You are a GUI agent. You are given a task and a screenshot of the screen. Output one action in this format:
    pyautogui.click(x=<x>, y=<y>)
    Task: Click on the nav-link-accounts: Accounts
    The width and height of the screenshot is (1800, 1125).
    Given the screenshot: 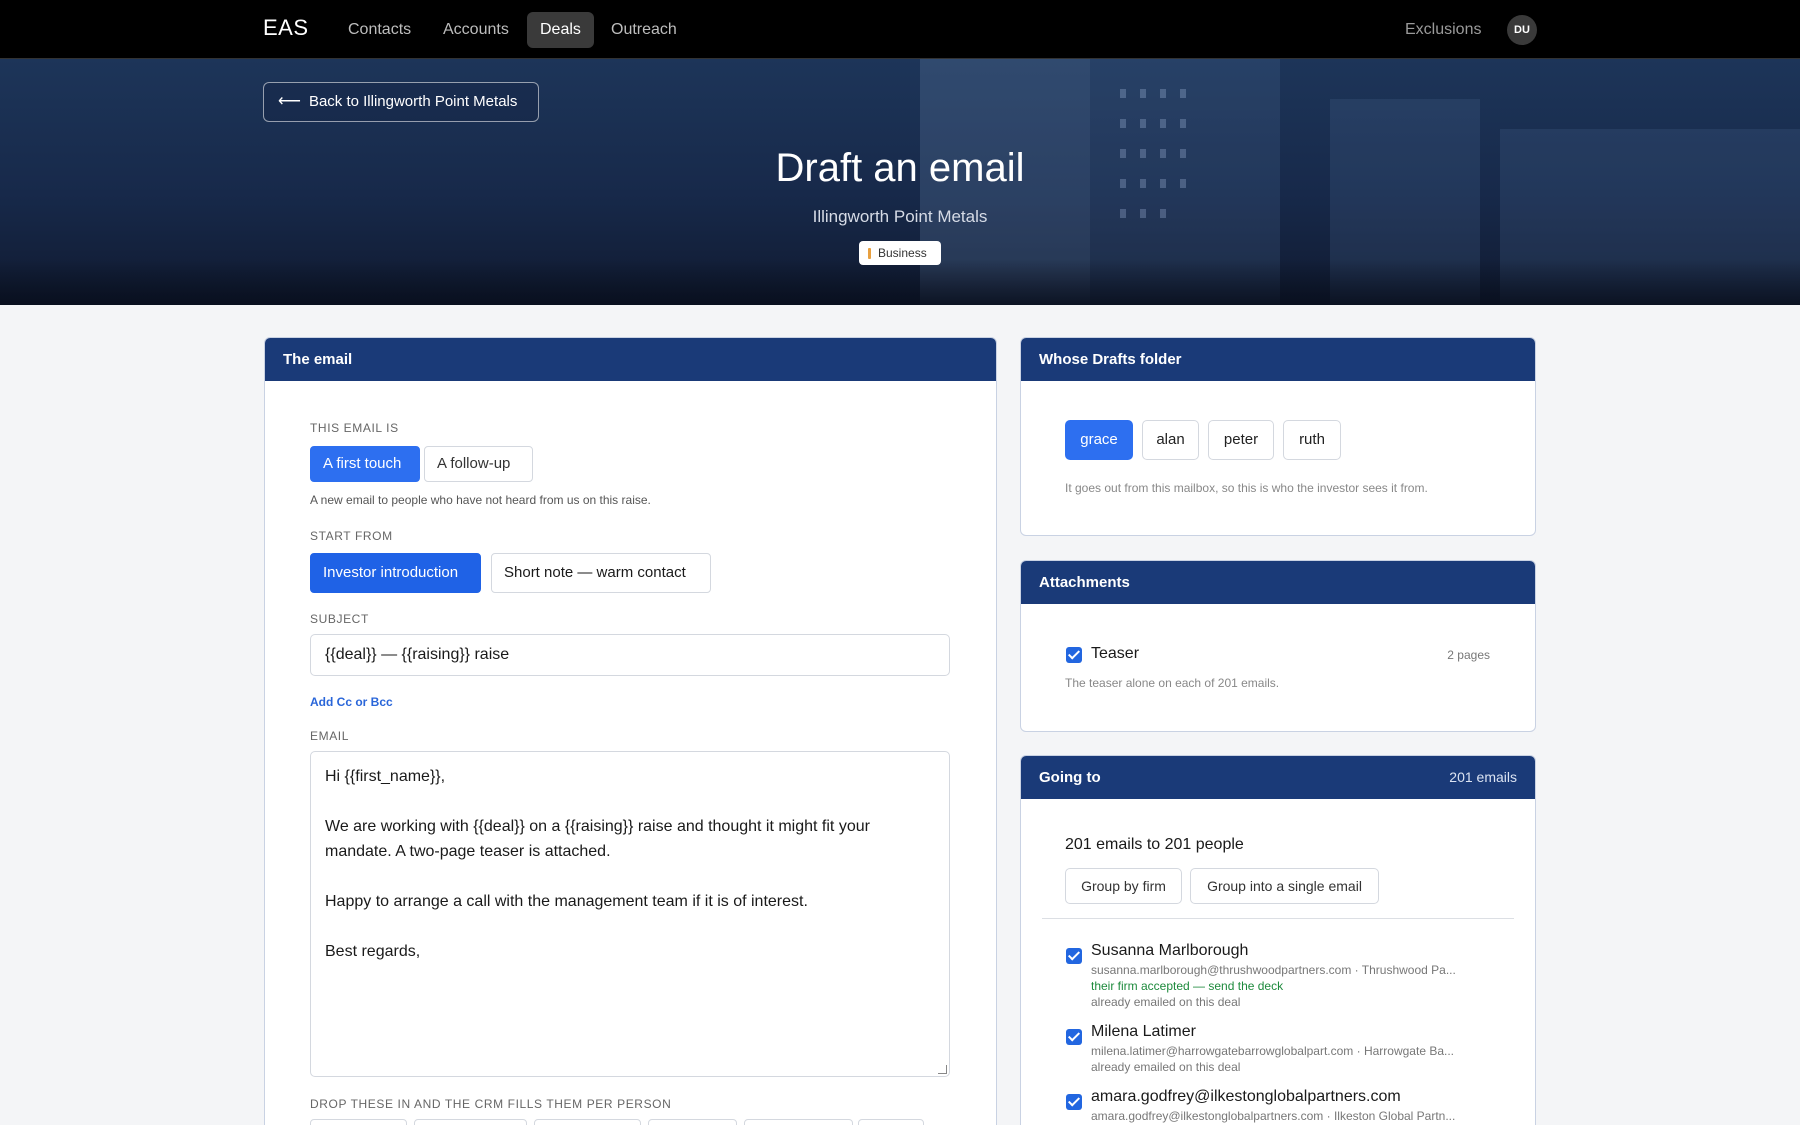 What is the action you would take?
    pyautogui.click(x=476, y=30)
    